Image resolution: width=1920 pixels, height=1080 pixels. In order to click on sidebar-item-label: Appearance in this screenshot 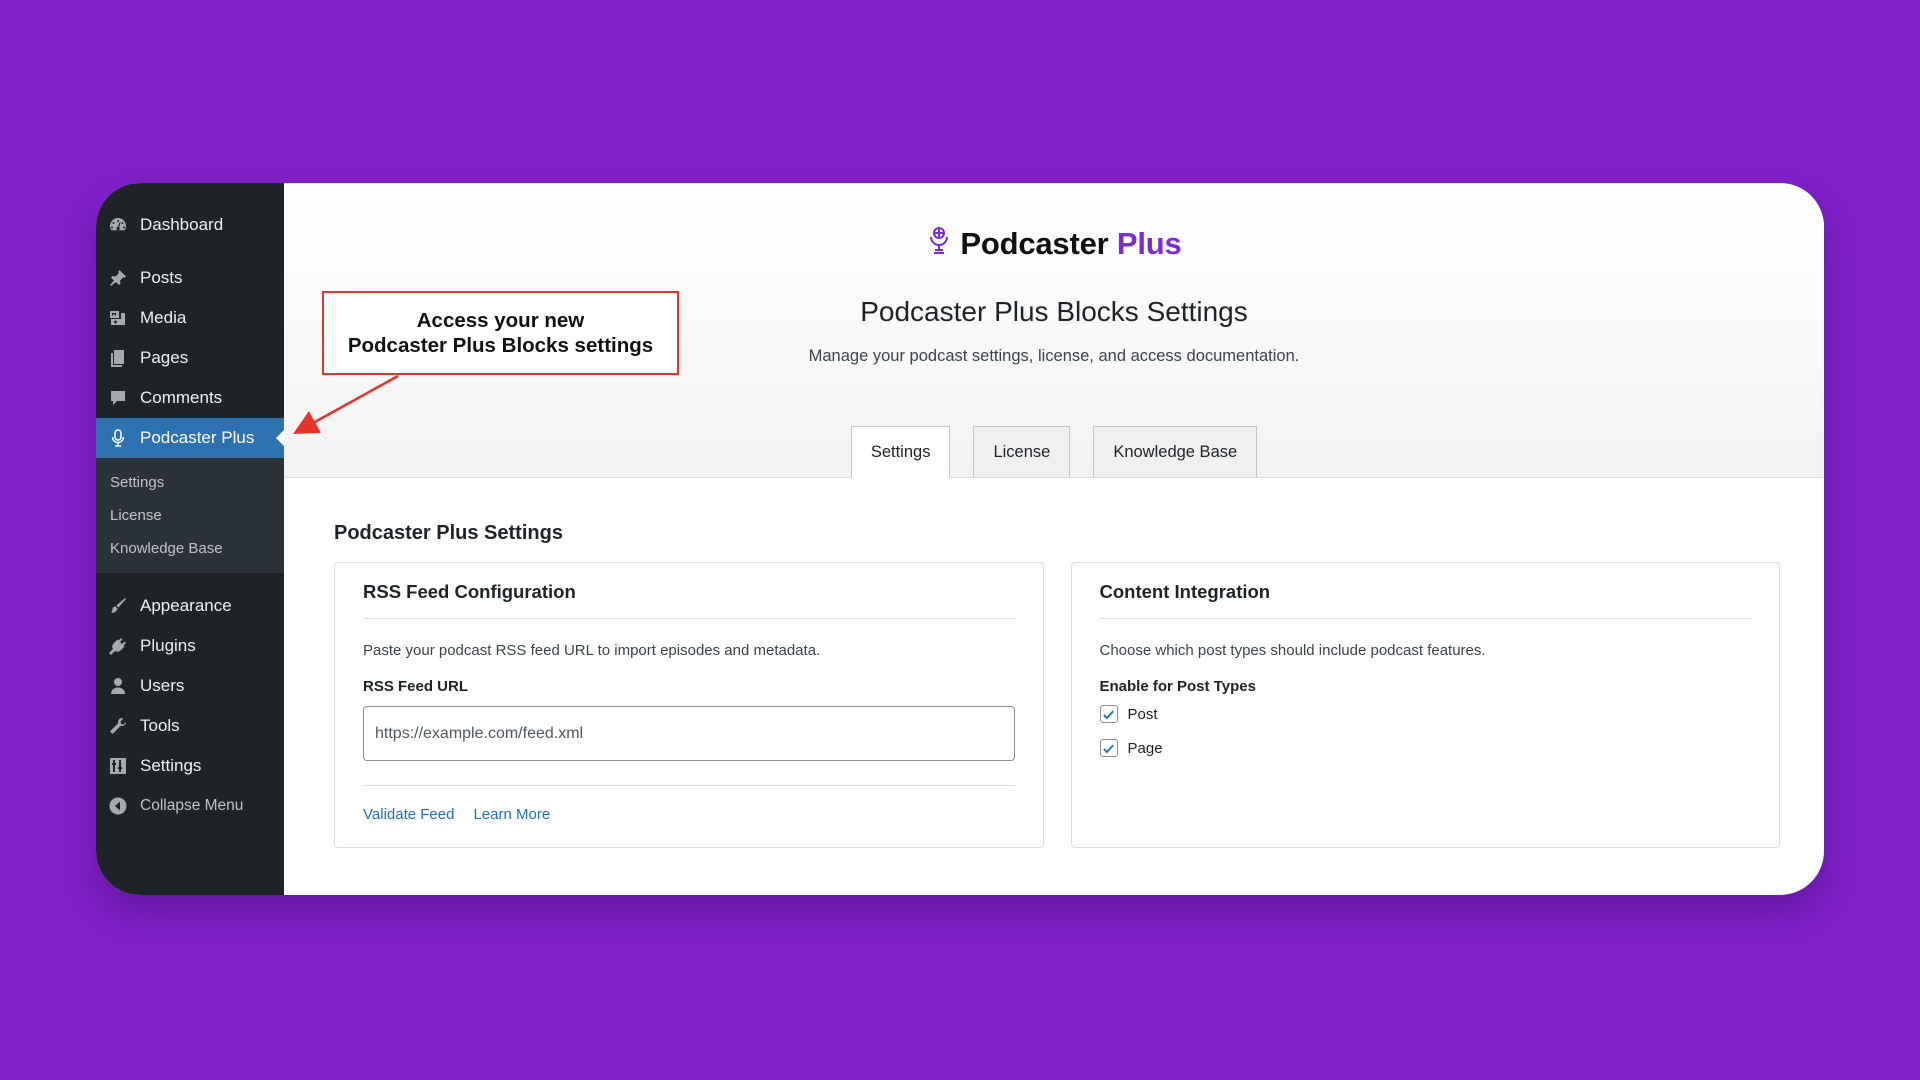, I will do `click(186, 605)`.